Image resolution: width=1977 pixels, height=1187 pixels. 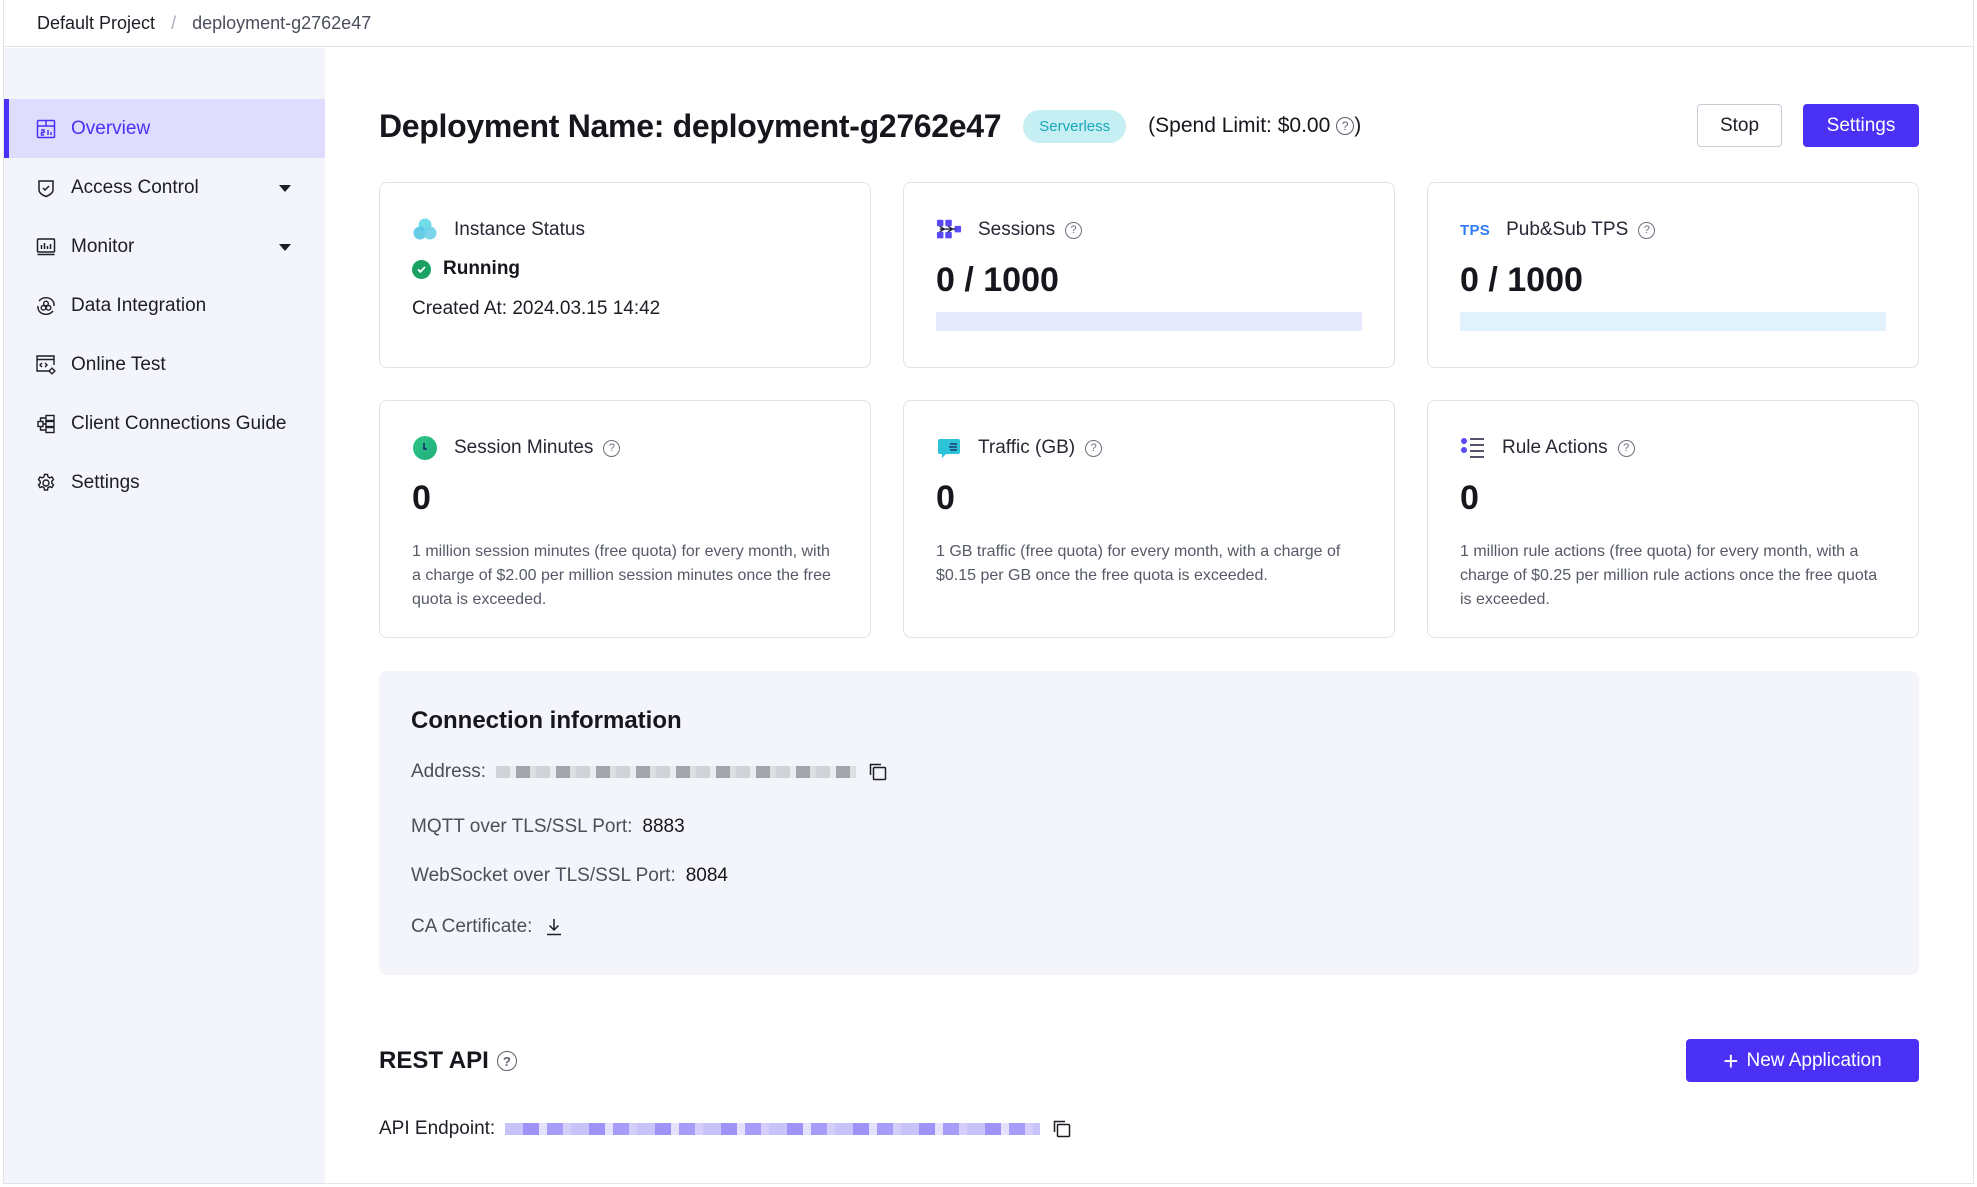 I want to click on breadcrumb-project-link: Default Project, so click(x=96, y=23).